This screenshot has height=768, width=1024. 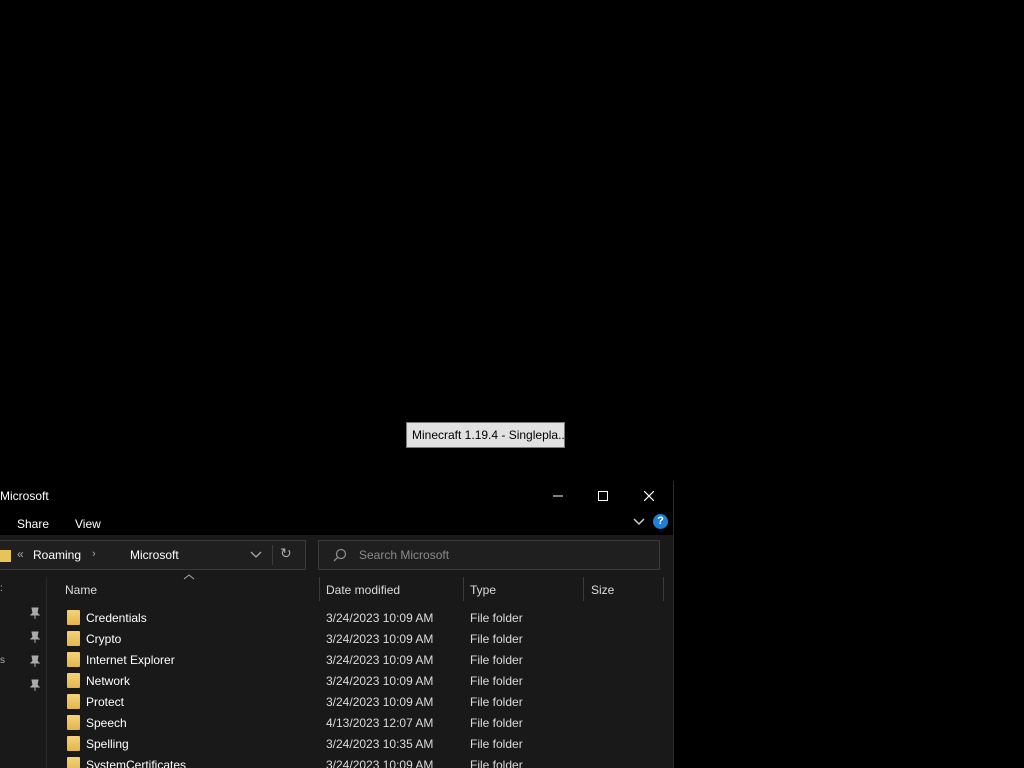 What do you see at coordinates (404, 555) in the screenshot?
I see `search-placeholder: Search Microsoft` at bounding box center [404, 555].